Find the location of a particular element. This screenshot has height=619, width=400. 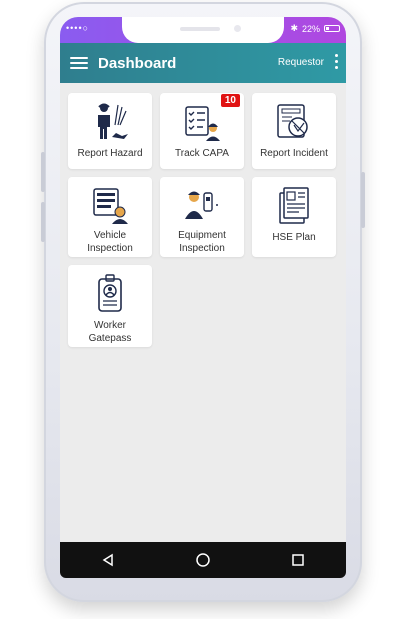

tile-vehicle-inspection: Vehicle Inspection is located at coordinates (110, 217).